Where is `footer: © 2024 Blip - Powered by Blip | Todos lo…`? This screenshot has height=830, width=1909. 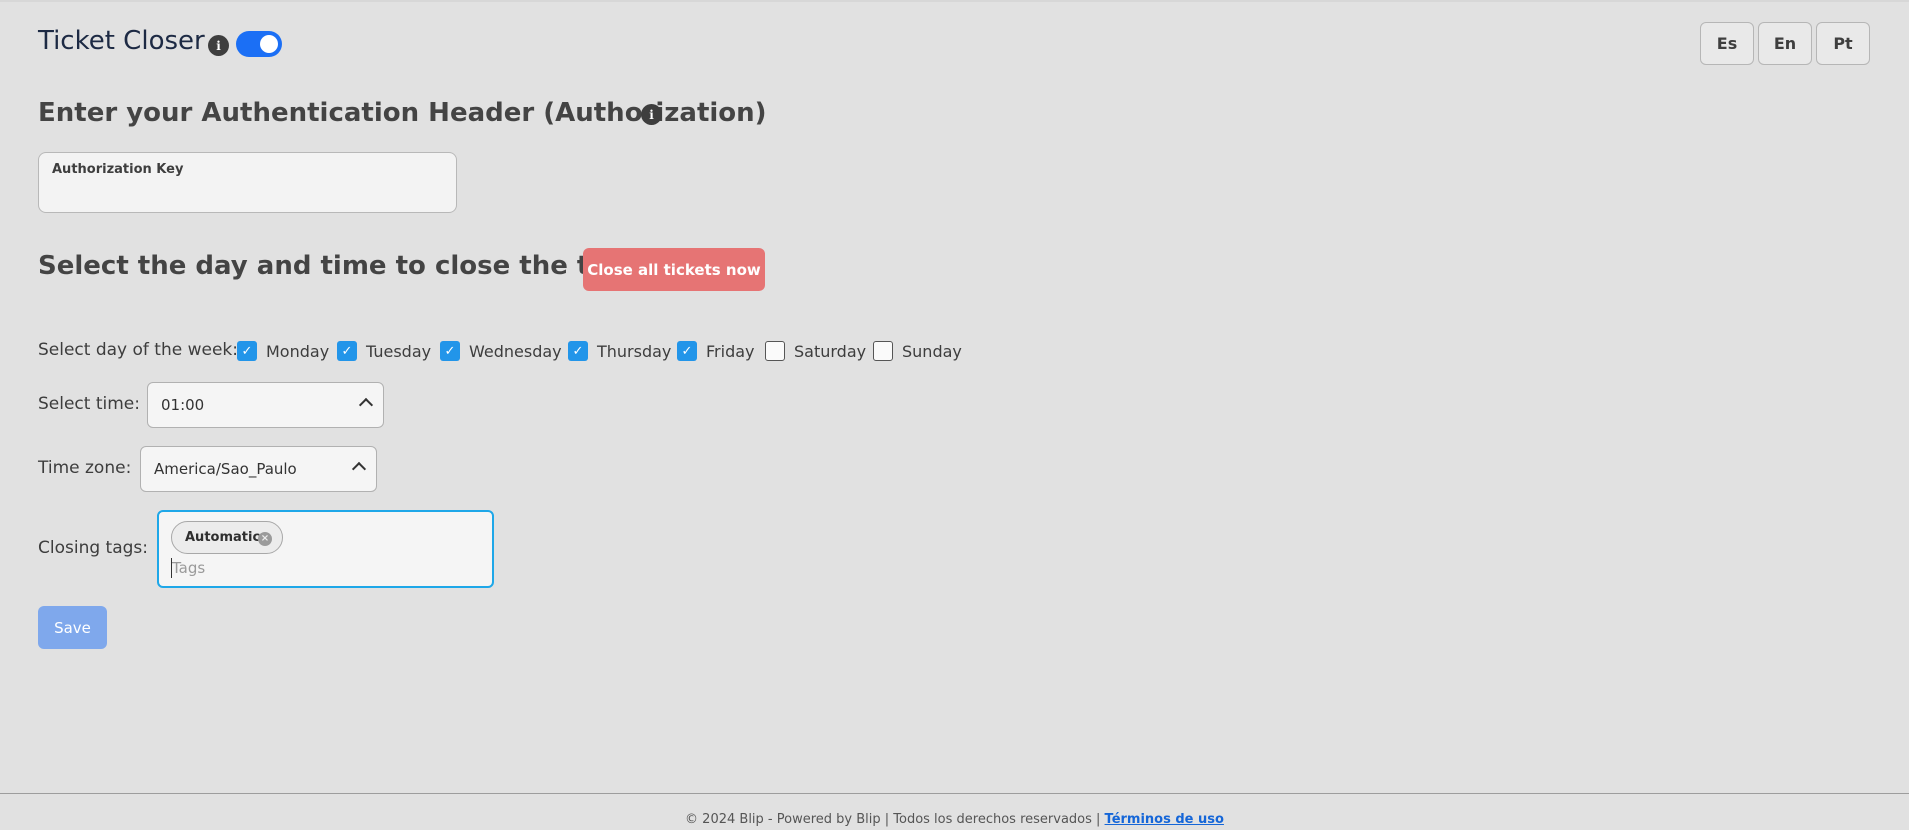
footer: © 2024 Blip - Powered by Blip | Todos lo… is located at coordinates (954, 819).